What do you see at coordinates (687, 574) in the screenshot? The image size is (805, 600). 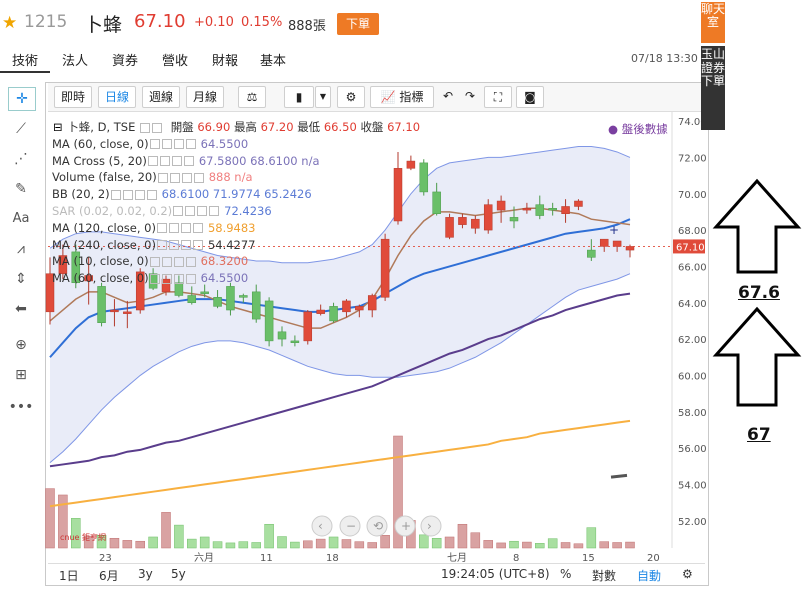 I see `chart-settings-gear-icon: ⚙` at bounding box center [687, 574].